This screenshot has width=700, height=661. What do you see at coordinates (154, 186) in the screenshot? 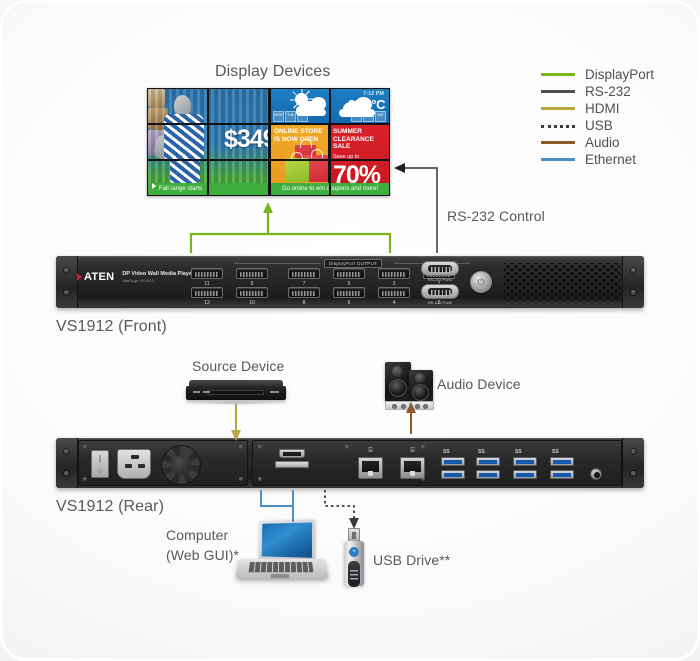
I see `play-icon` at bounding box center [154, 186].